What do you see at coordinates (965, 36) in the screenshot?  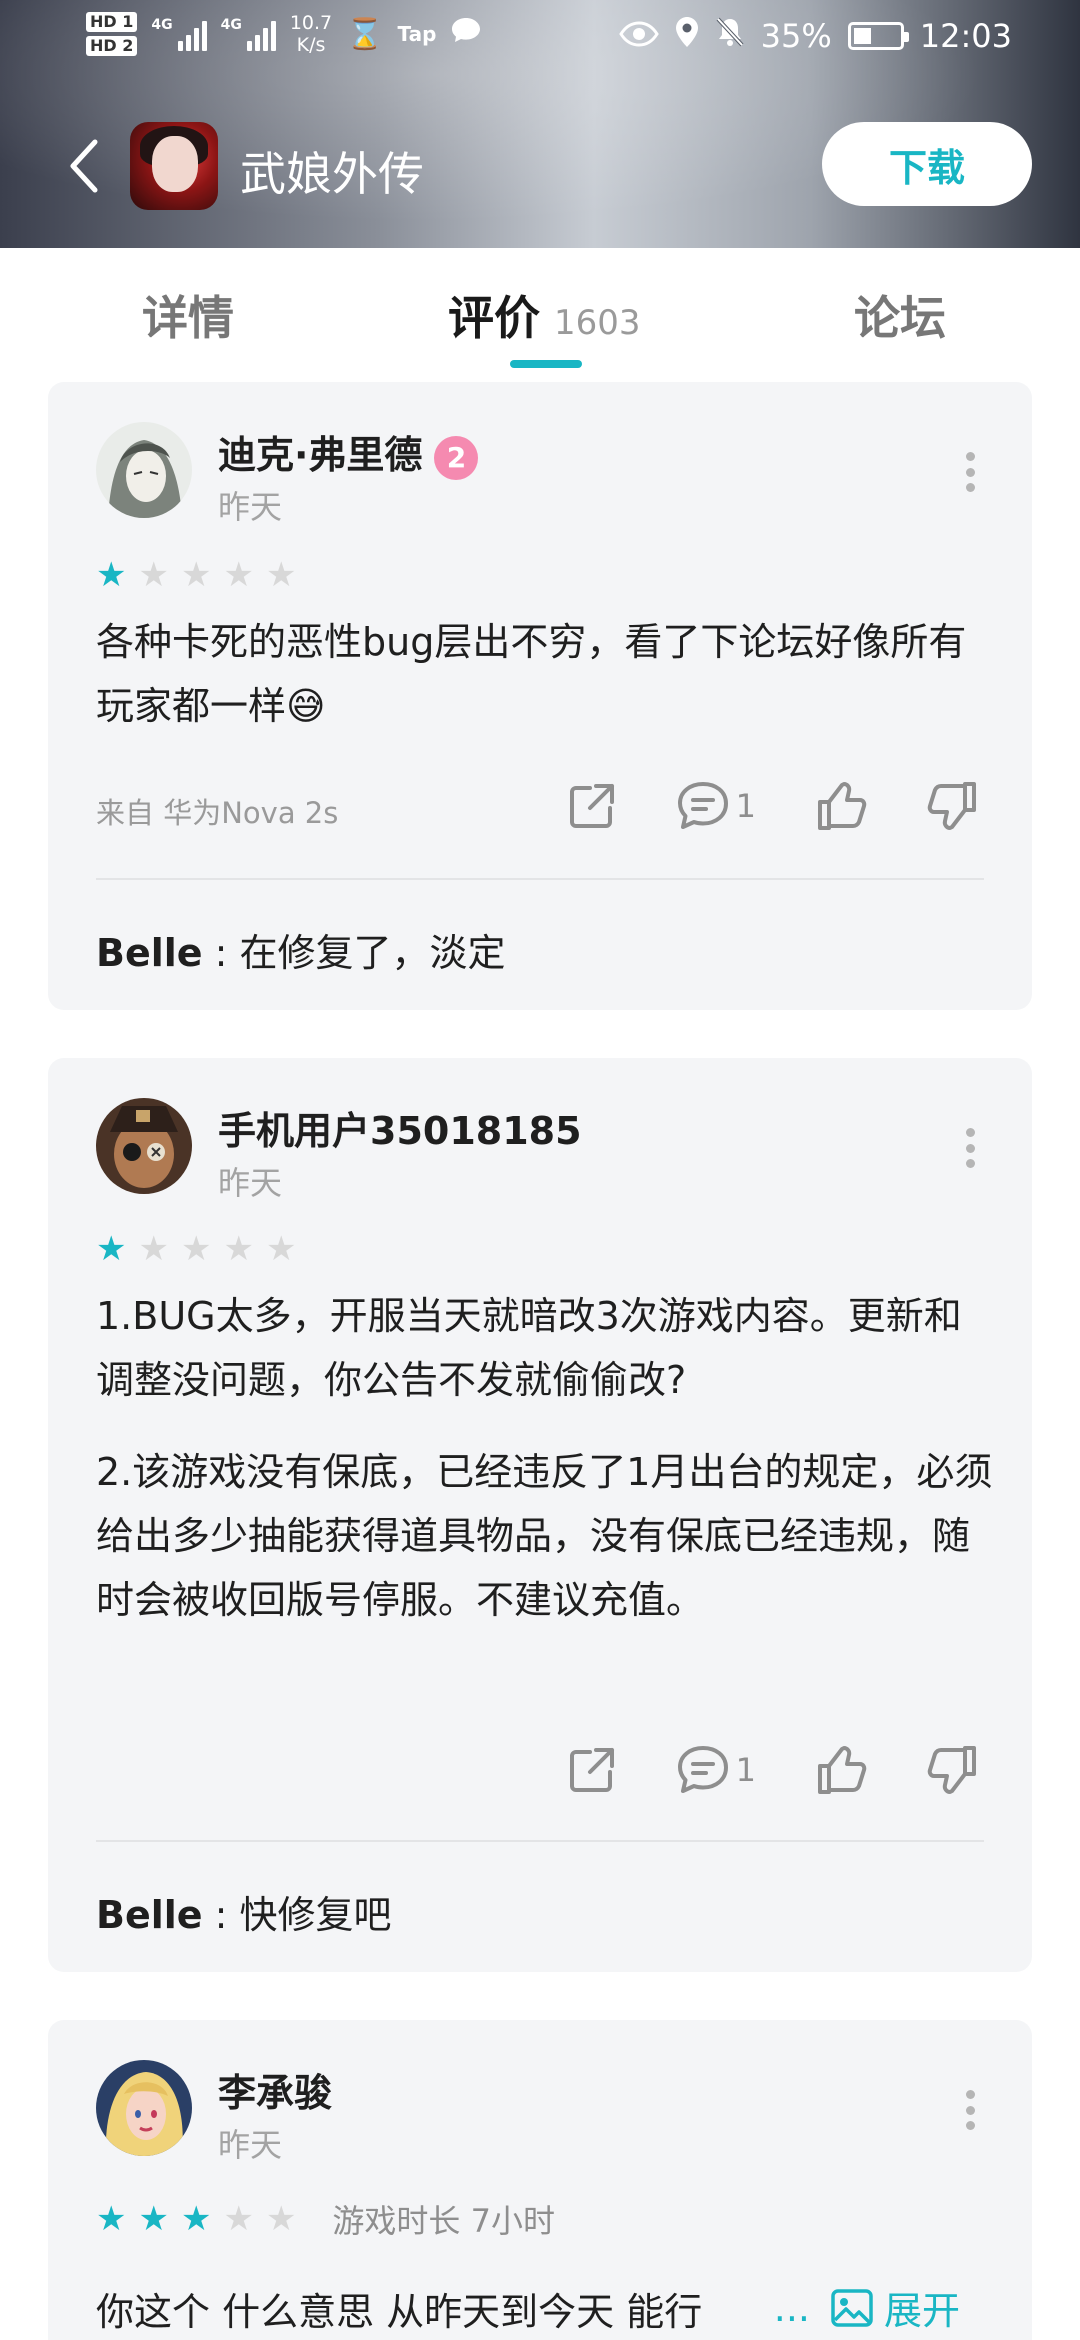 I see `clock: 12:03` at bounding box center [965, 36].